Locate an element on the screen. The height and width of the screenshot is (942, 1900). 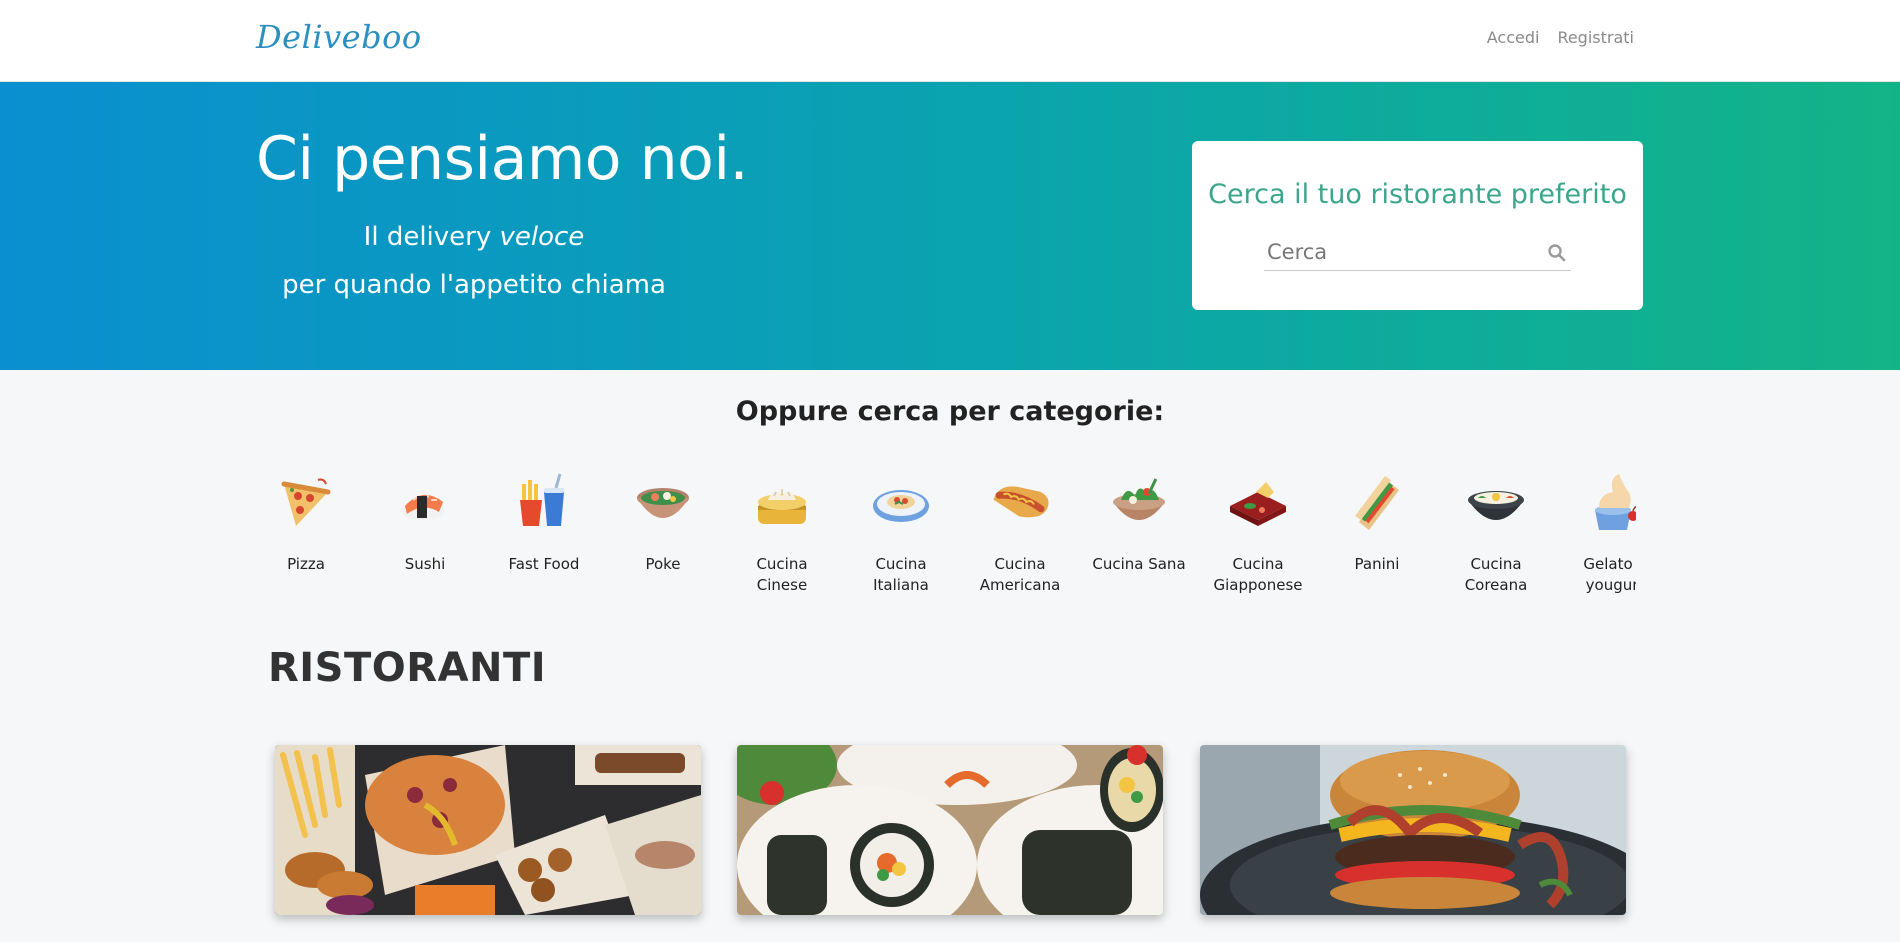
restaurants-heading: RISTORANTI is located at coordinates (407, 668).